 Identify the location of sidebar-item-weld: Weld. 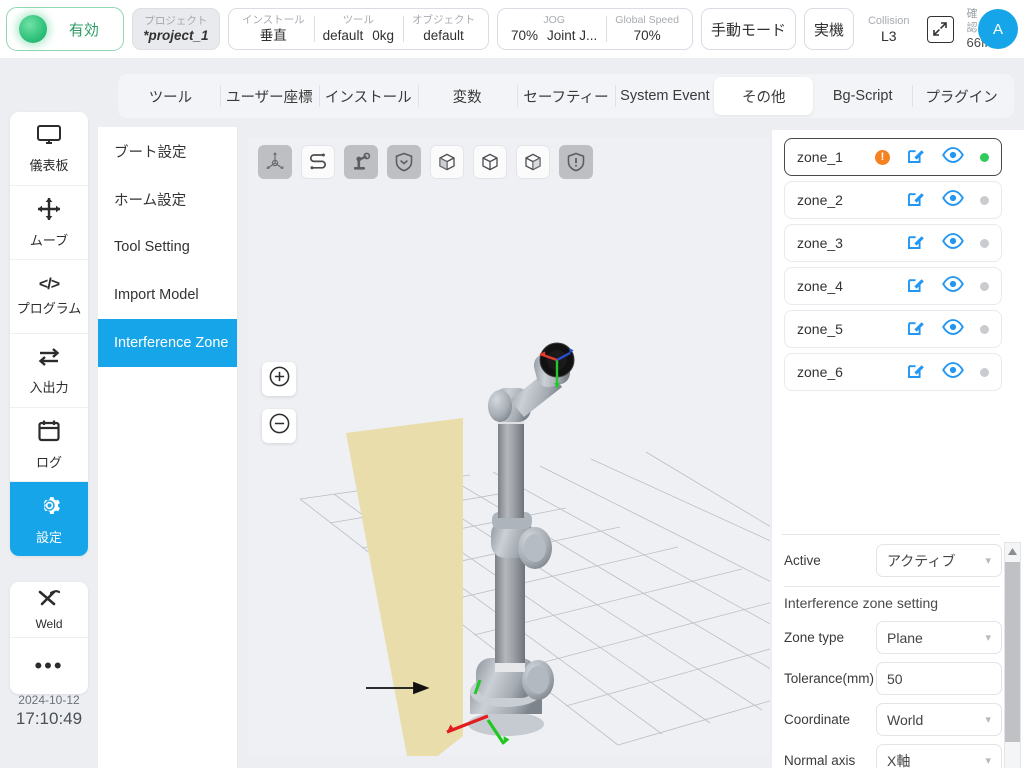
(49, 610).